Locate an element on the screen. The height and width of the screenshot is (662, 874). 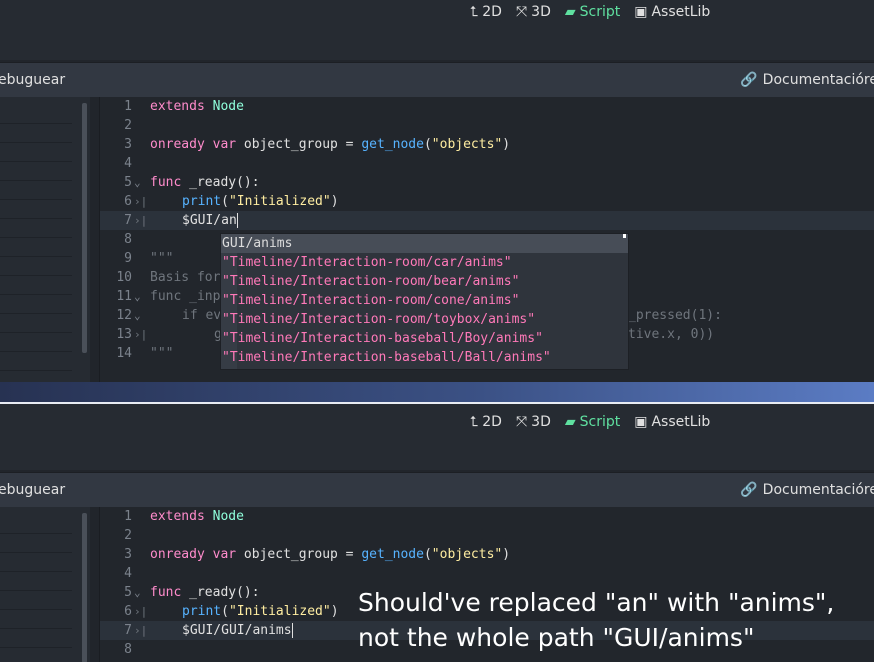
autocomplete-option: "Timeline/Interaction-room/cone/anims" is located at coordinates (424, 300).